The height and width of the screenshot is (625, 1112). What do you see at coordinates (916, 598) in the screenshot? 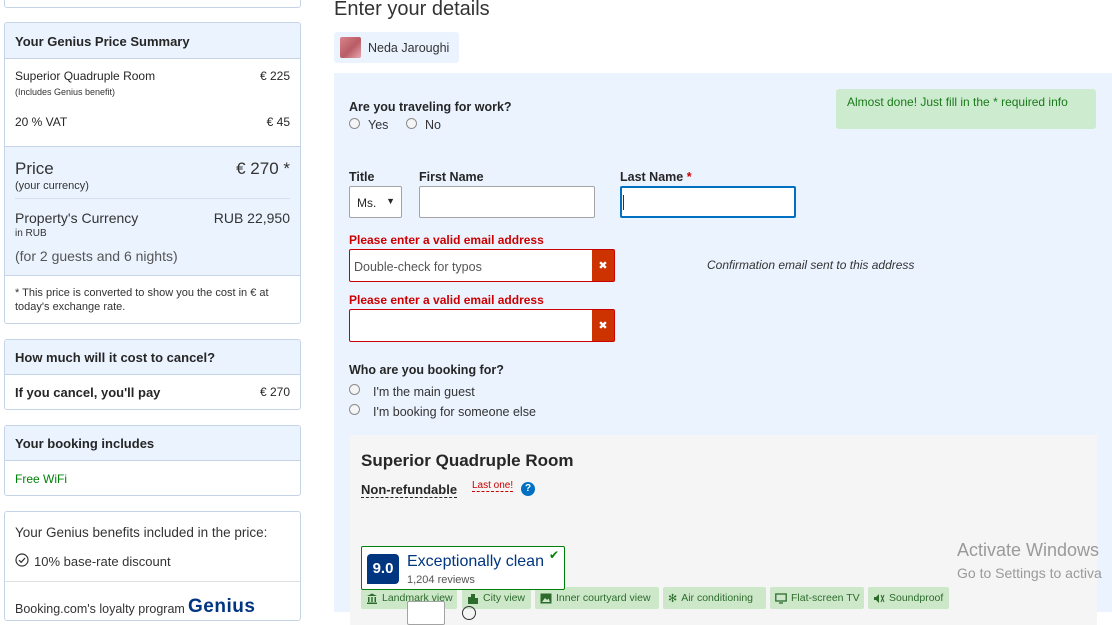
I see `facility-label: Soundproof` at bounding box center [916, 598].